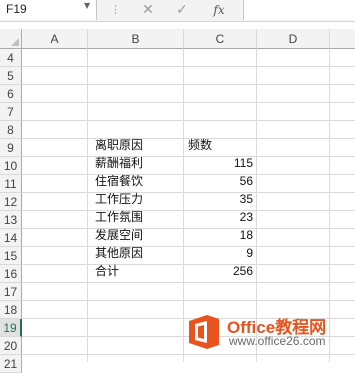 Image resolution: width=355 pixels, height=373 pixels. Describe the element at coordinates (15, 42) in the screenshot. I see `select-all-icon` at that location.